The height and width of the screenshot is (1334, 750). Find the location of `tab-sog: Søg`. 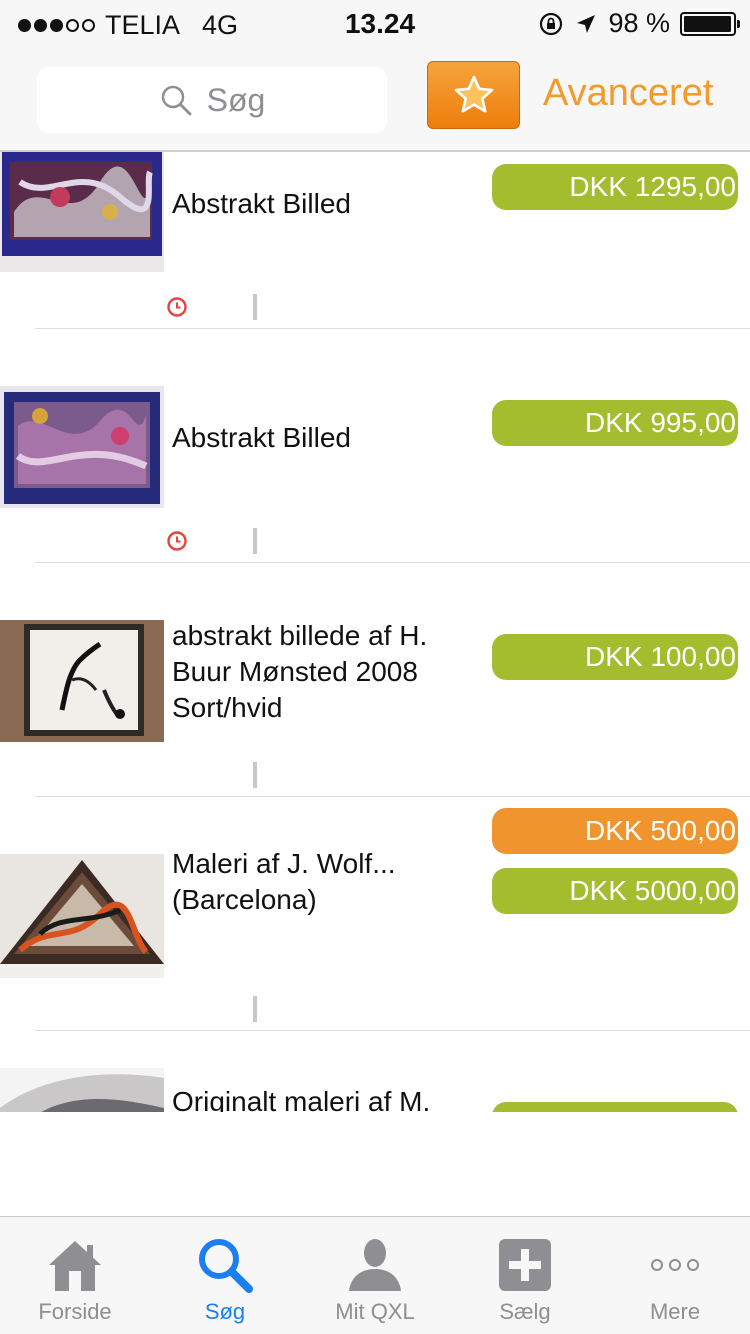

tab-sog: Søg is located at coordinates (225, 1275).